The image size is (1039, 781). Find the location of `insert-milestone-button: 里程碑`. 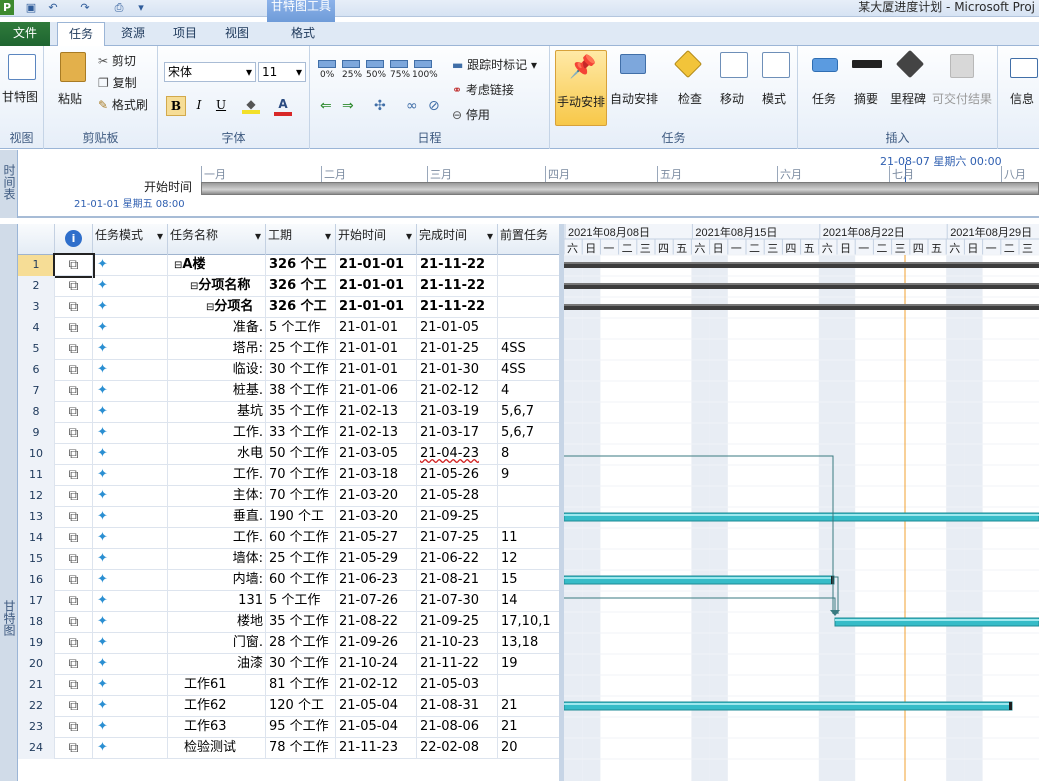

insert-milestone-button: 里程碑 is located at coordinates (908, 98).